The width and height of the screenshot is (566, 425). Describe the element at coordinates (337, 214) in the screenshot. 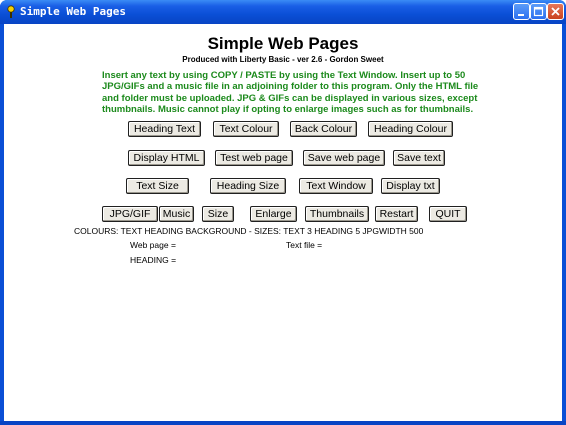

I see `thumbnails-button: Thumbnails` at that location.